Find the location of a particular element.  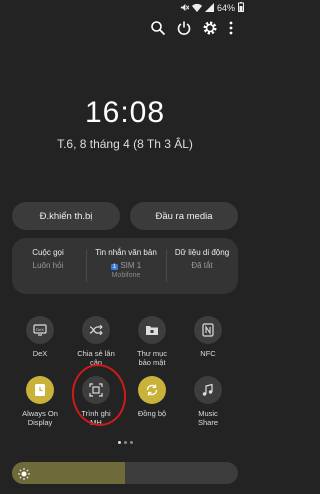

always-on-display-icon is located at coordinates (40, 390).